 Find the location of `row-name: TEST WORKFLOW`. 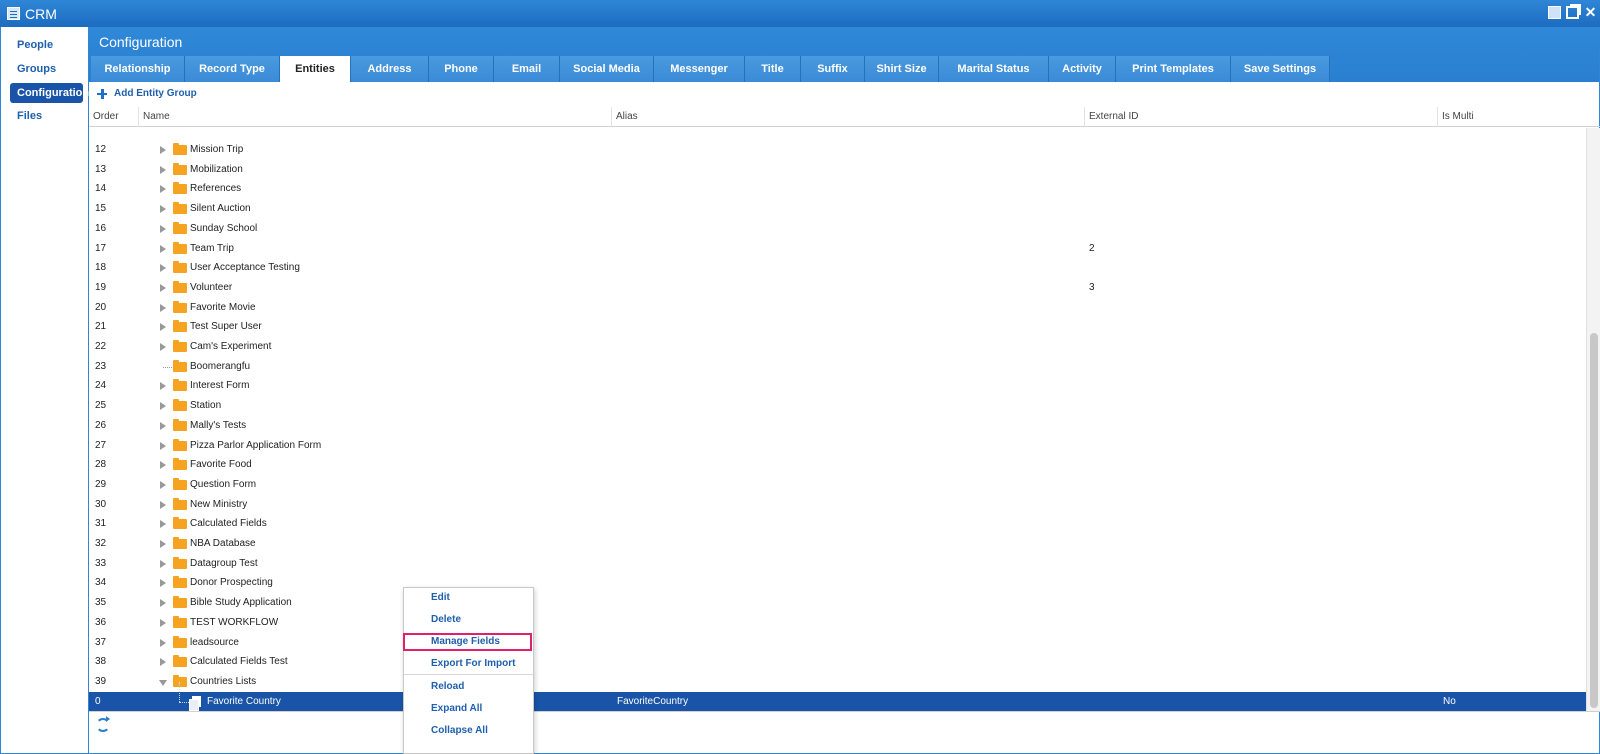

row-name: TEST WORKFLOW is located at coordinates (234, 622).